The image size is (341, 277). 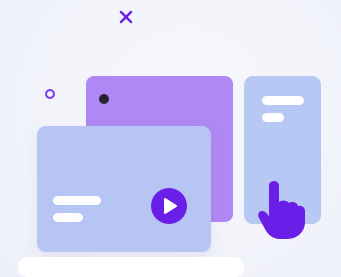 What do you see at coordinates (104, 99) in the screenshot?
I see `dot-icon` at bounding box center [104, 99].